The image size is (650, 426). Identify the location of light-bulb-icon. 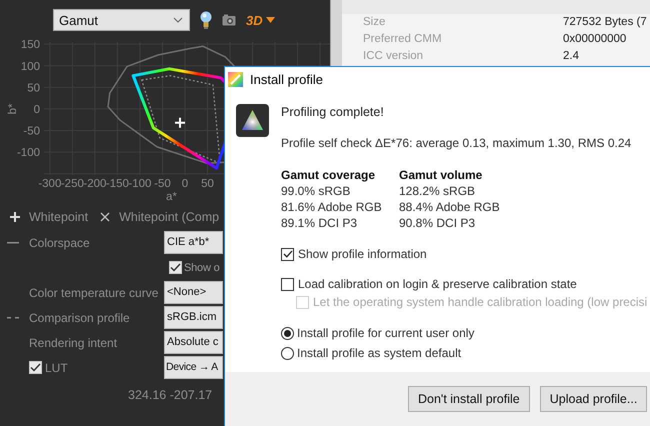
(206, 20).